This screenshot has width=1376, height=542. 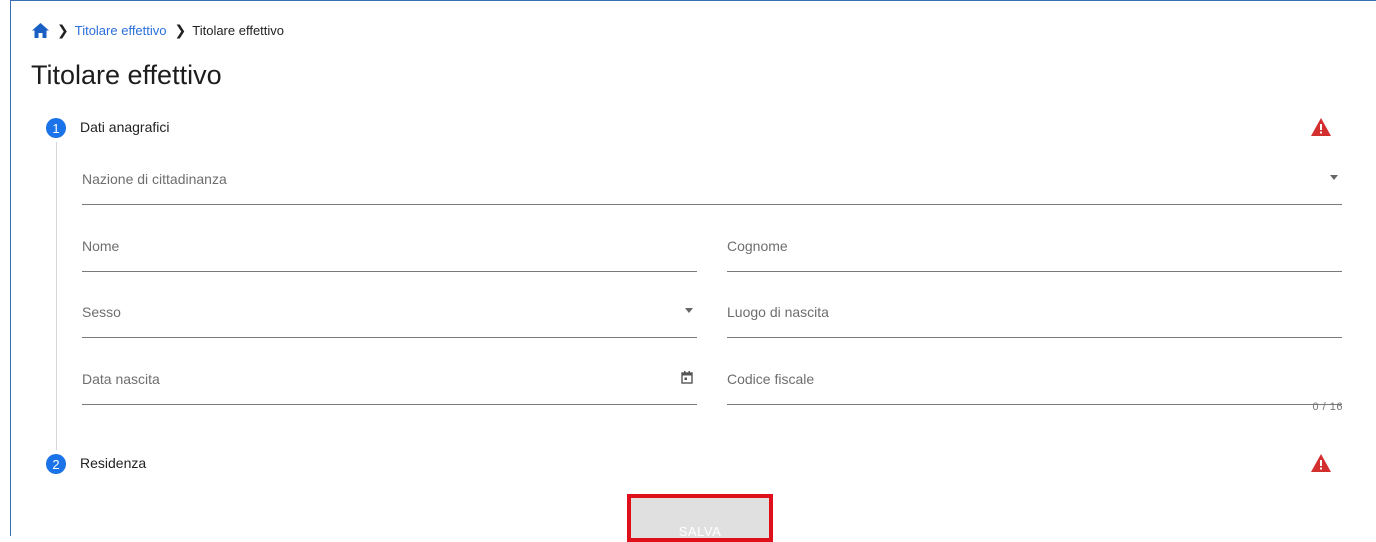 What do you see at coordinates (101, 246) in the screenshot?
I see `field-label: Nome` at bounding box center [101, 246].